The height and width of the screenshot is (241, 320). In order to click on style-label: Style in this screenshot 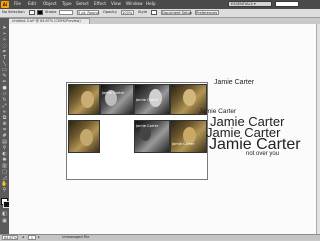, I will do `click(143, 12)`.